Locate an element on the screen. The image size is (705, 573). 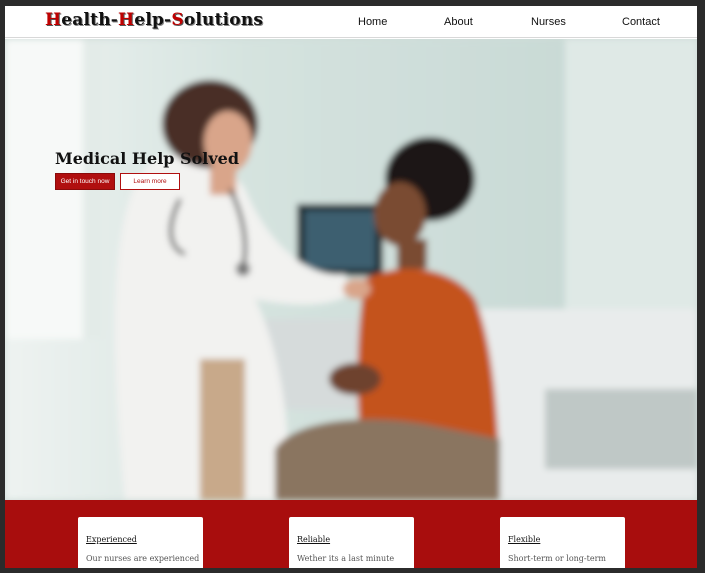
hero-title: Medical Help Solved is located at coordinates (147, 158).